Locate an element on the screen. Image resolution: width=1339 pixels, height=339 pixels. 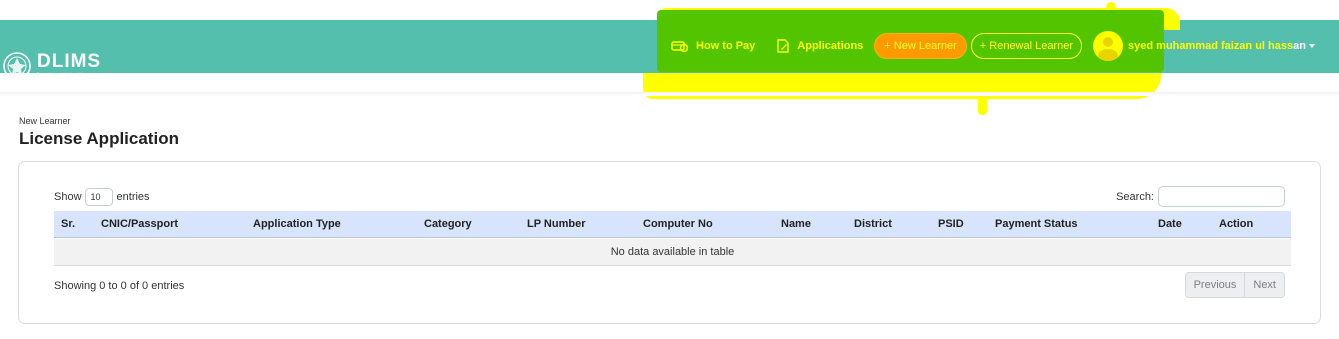
column-header: PSID is located at coordinates (951, 224).